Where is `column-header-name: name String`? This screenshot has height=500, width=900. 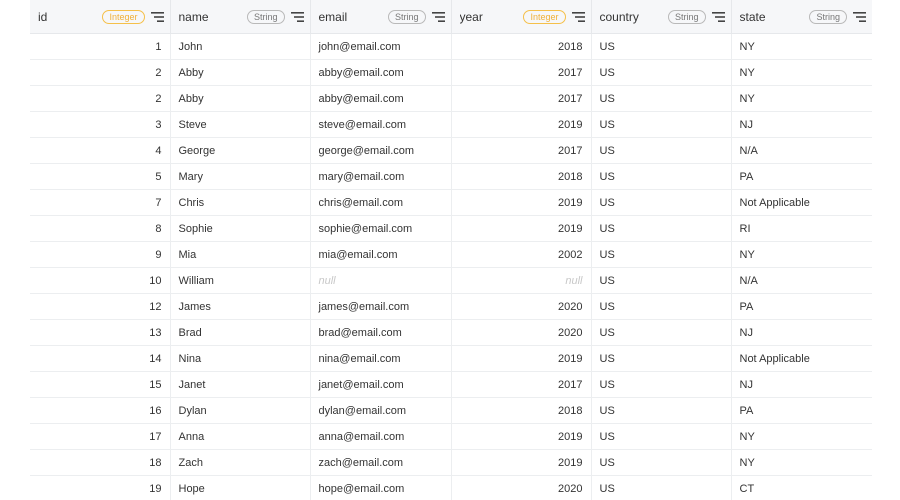
column-header-name: name String is located at coordinates (240, 17).